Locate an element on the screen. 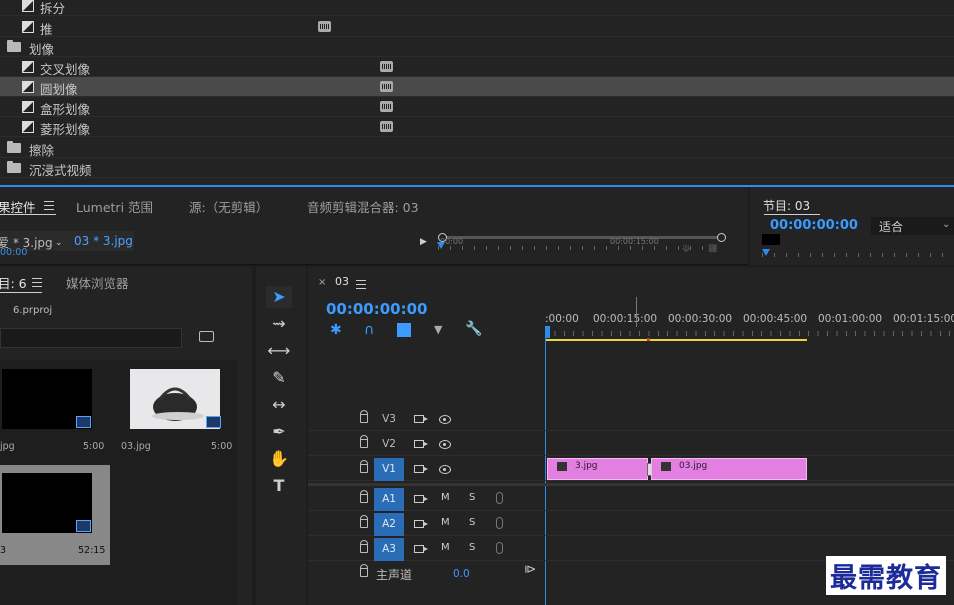 This screenshot has height=605, width=954. effect-item-iris-diamond: 菱形划像 is located at coordinates (477, 127).